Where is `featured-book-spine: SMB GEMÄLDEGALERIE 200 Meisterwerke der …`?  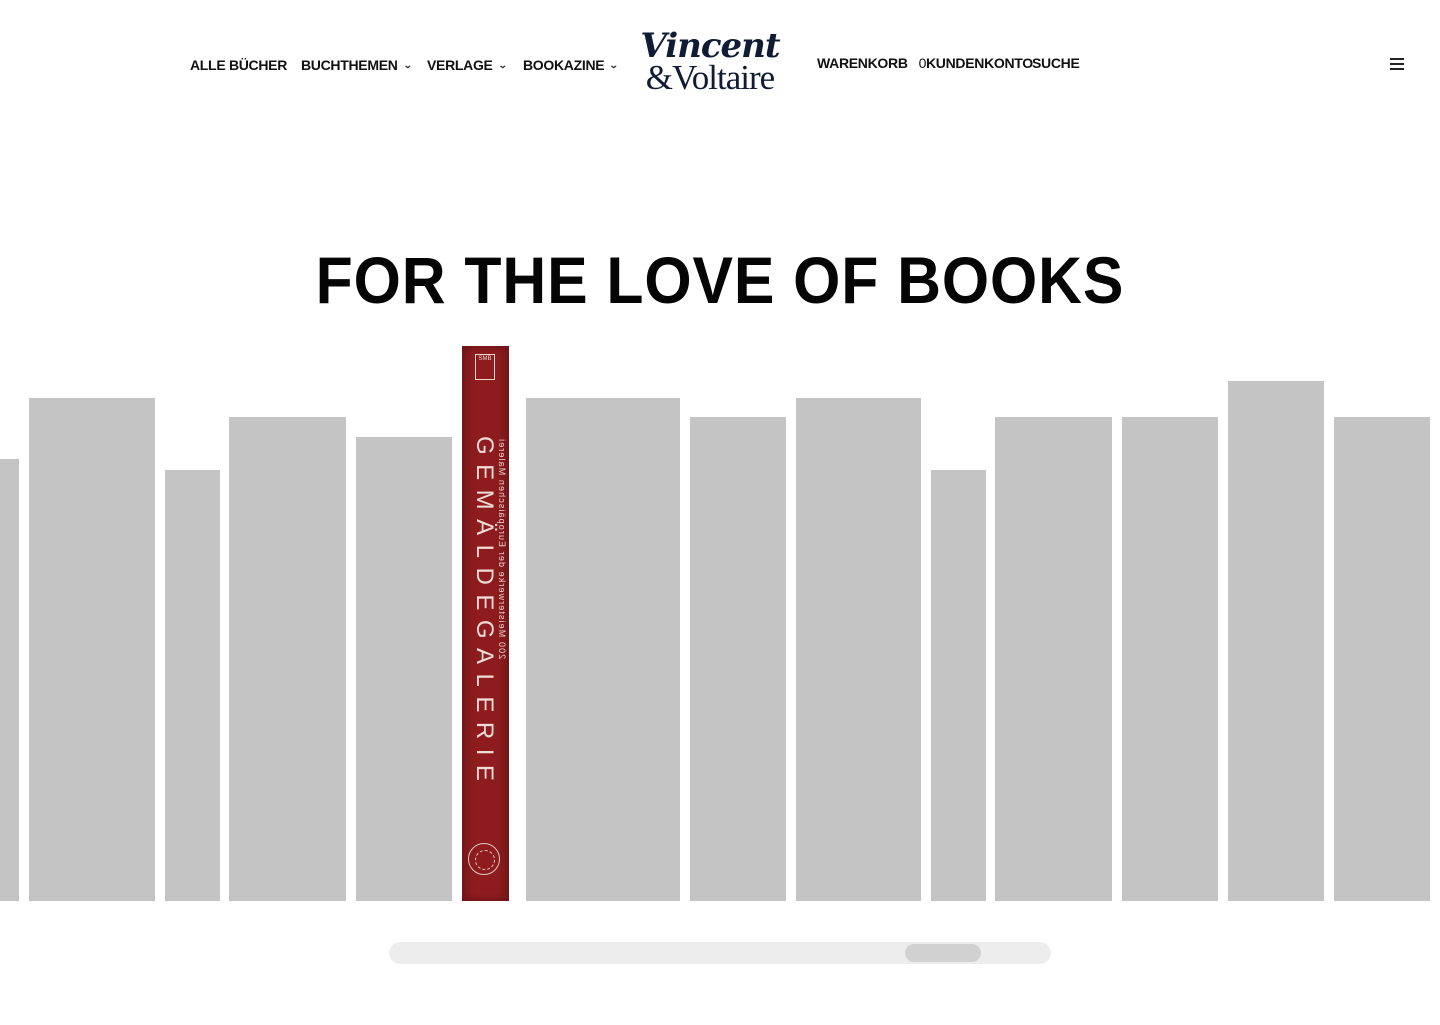
featured-book-spine: SMB GEMÄLDEGALERIE 200 Meisterwerke der … is located at coordinates (485, 623).